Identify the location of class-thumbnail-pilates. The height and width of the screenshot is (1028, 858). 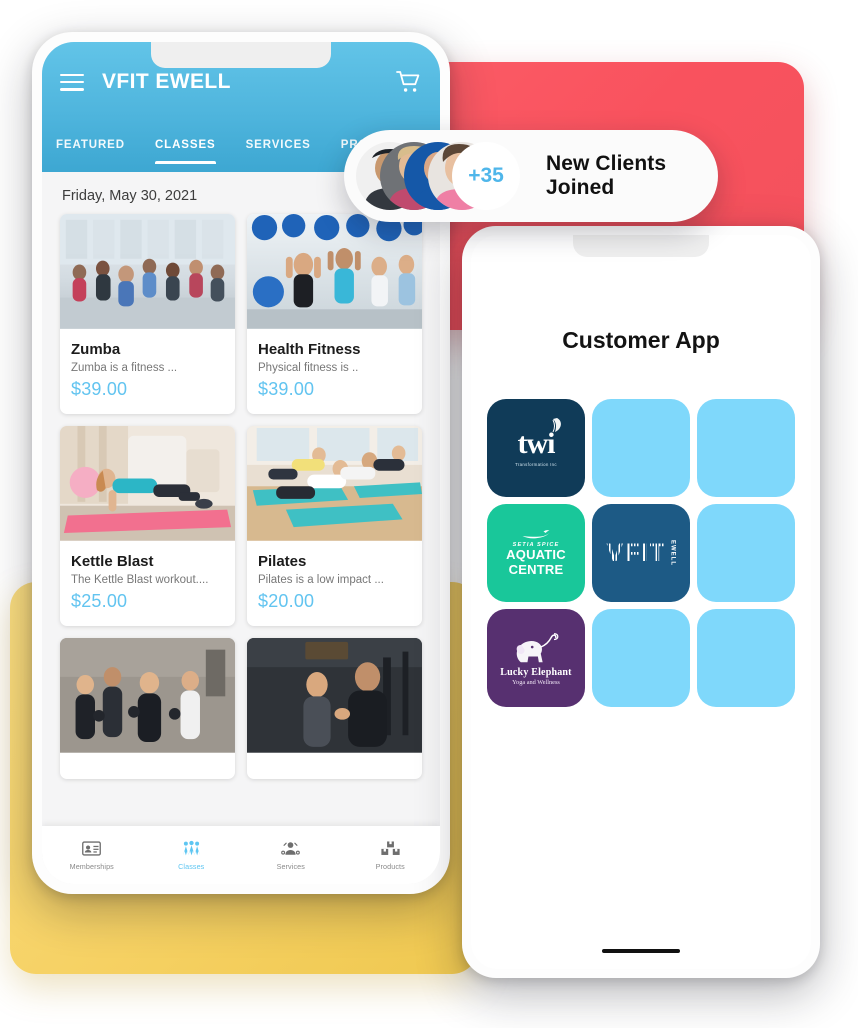
(334, 485).